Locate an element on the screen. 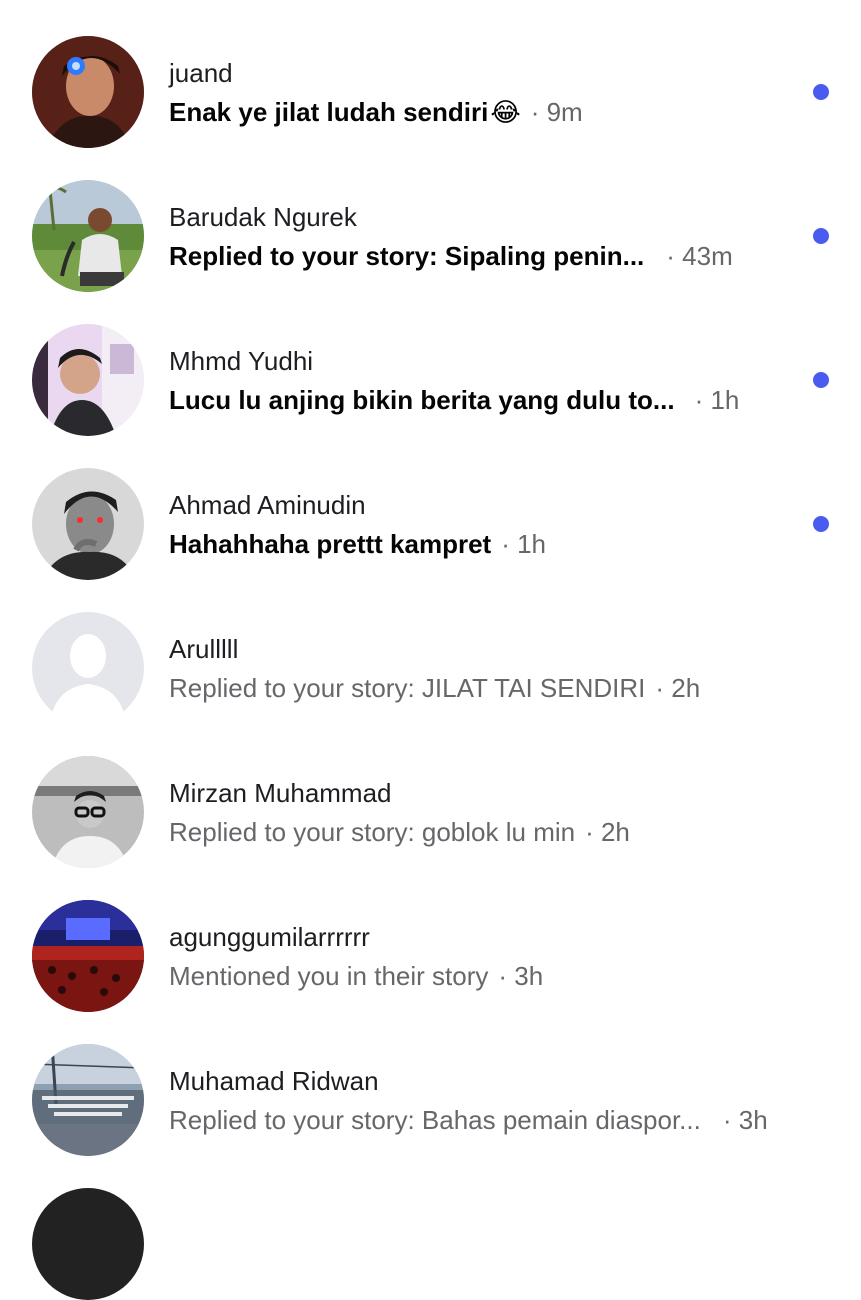  contact-name: Mhmd Yudhi is located at coordinates (241, 361).